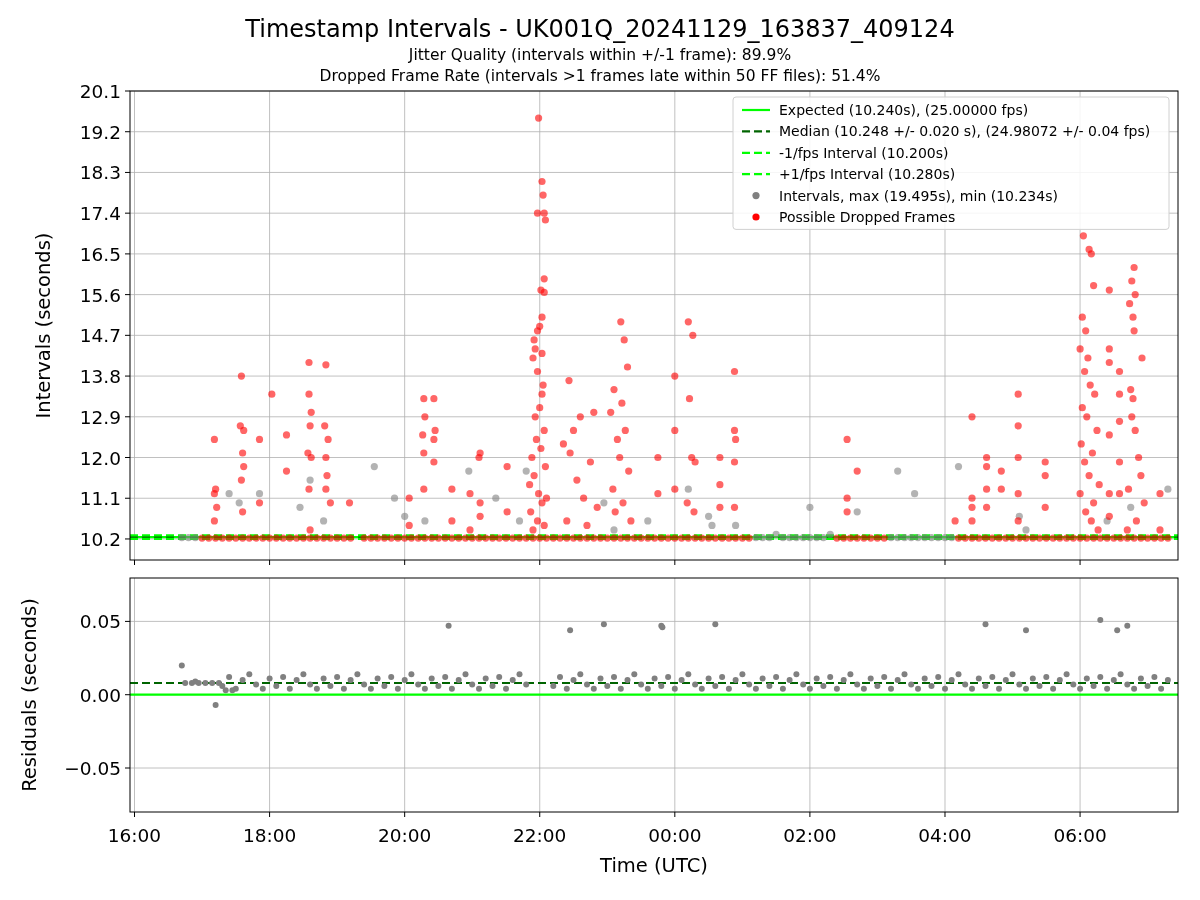 This screenshot has width=1200, height=900. Describe the element at coordinates (100, 132) in the screenshot. I see `axis-tick-label: 19.2` at that location.